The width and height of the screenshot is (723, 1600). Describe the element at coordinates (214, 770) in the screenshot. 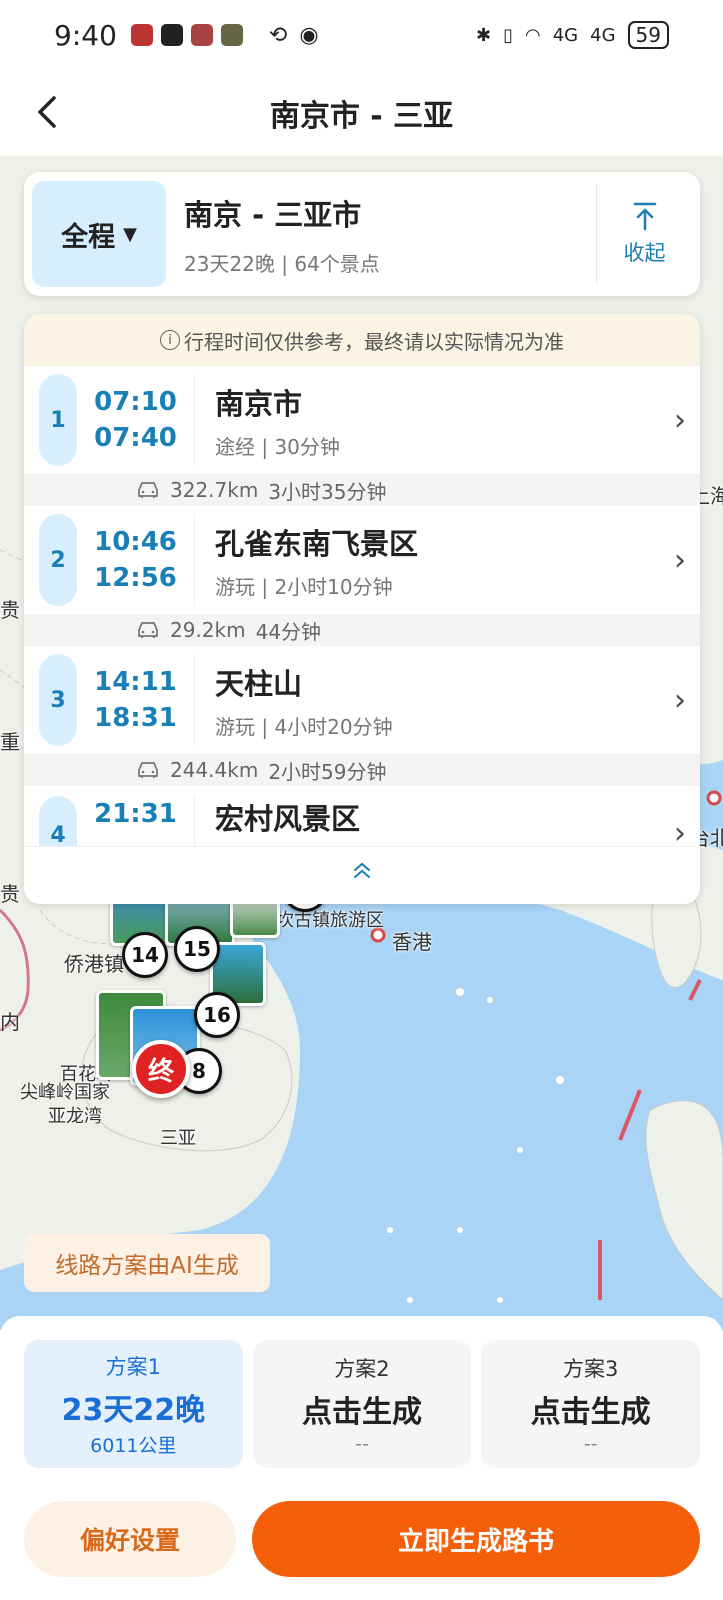

I see `transit-distance: 244.4km` at that location.